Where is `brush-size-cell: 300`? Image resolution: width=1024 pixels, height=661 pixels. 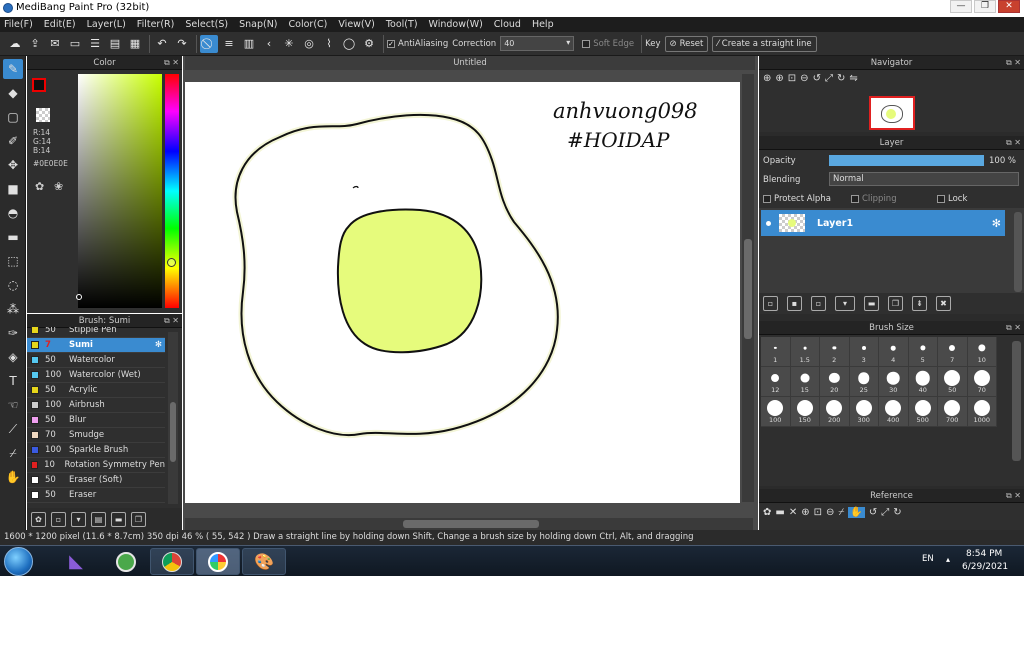
brush-size-cell: 300 is located at coordinates (864, 412).